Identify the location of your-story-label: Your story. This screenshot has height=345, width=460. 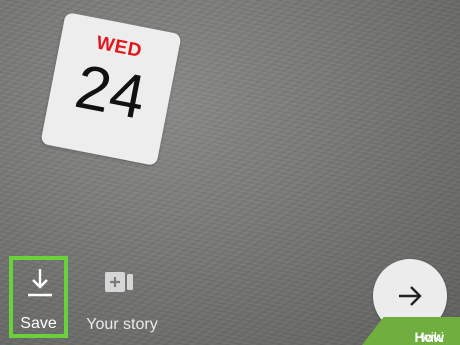
(122, 324).